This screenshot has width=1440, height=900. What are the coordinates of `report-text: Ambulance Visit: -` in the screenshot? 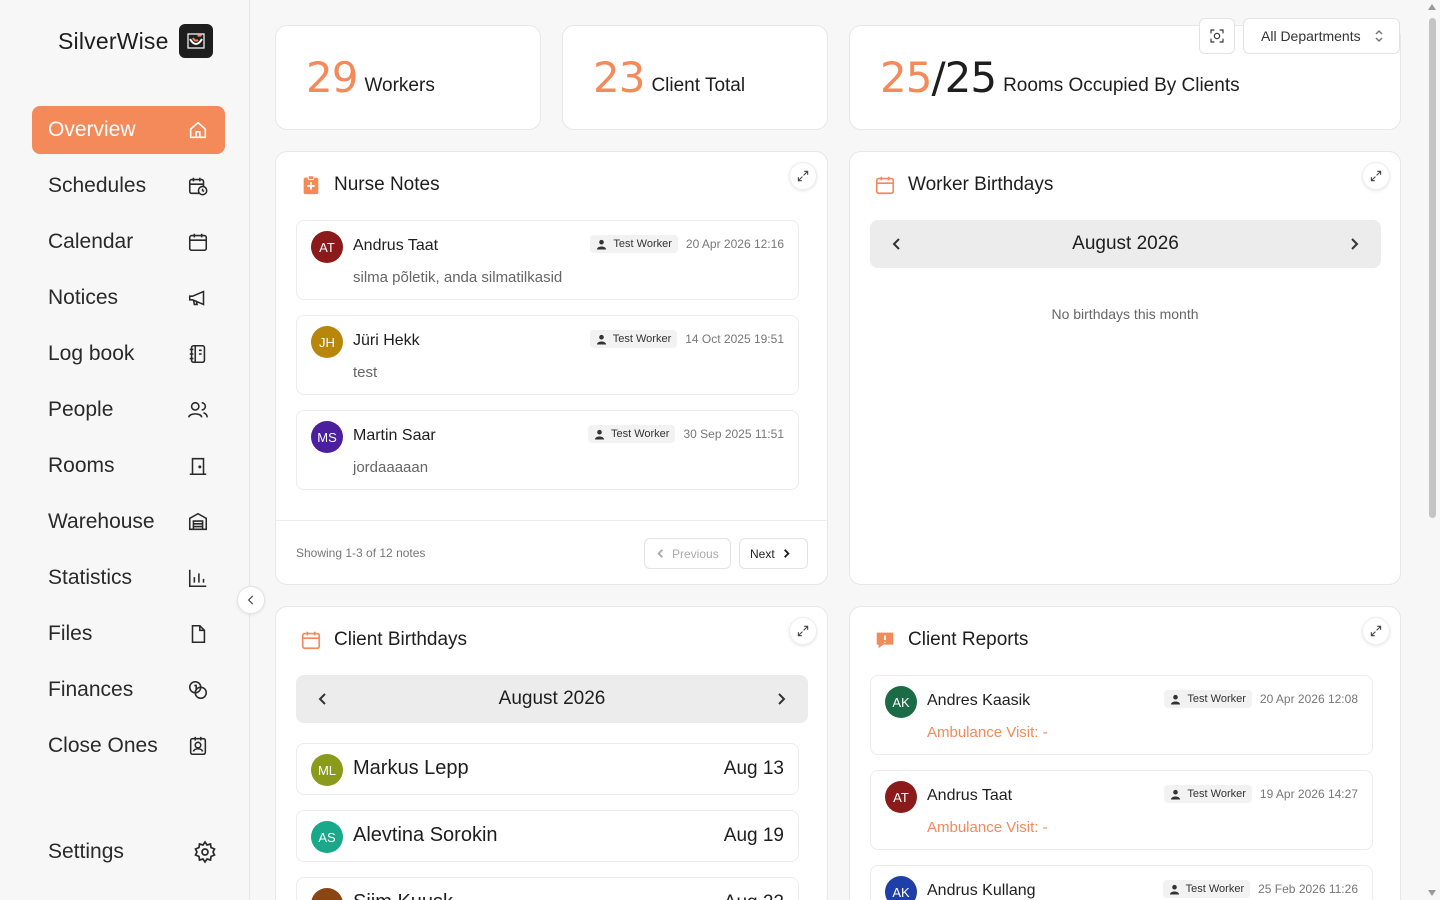 It's located at (987, 827).